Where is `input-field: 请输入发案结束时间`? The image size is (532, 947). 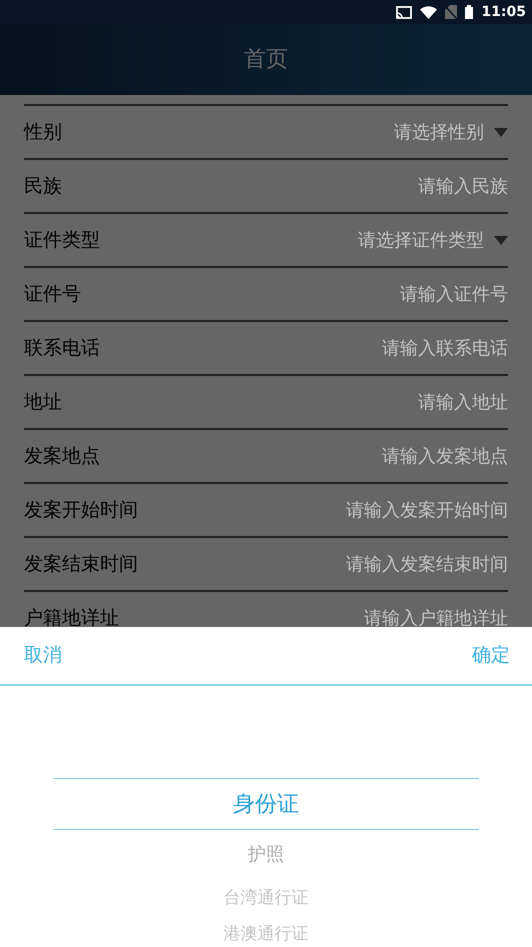
input-field: 请输入发案结束时间 is located at coordinates (427, 564).